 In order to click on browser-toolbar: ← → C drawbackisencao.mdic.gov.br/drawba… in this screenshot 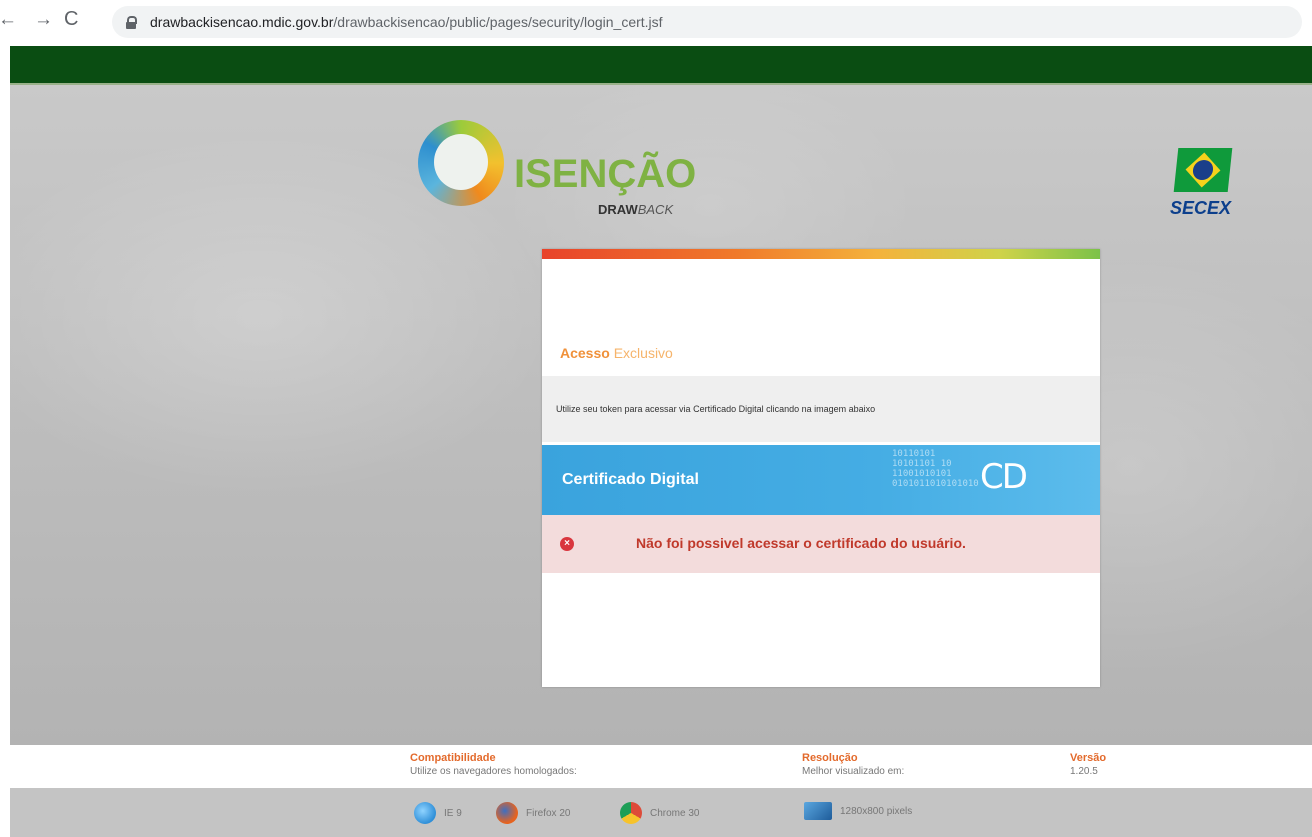, I will do `click(656, 23)`.